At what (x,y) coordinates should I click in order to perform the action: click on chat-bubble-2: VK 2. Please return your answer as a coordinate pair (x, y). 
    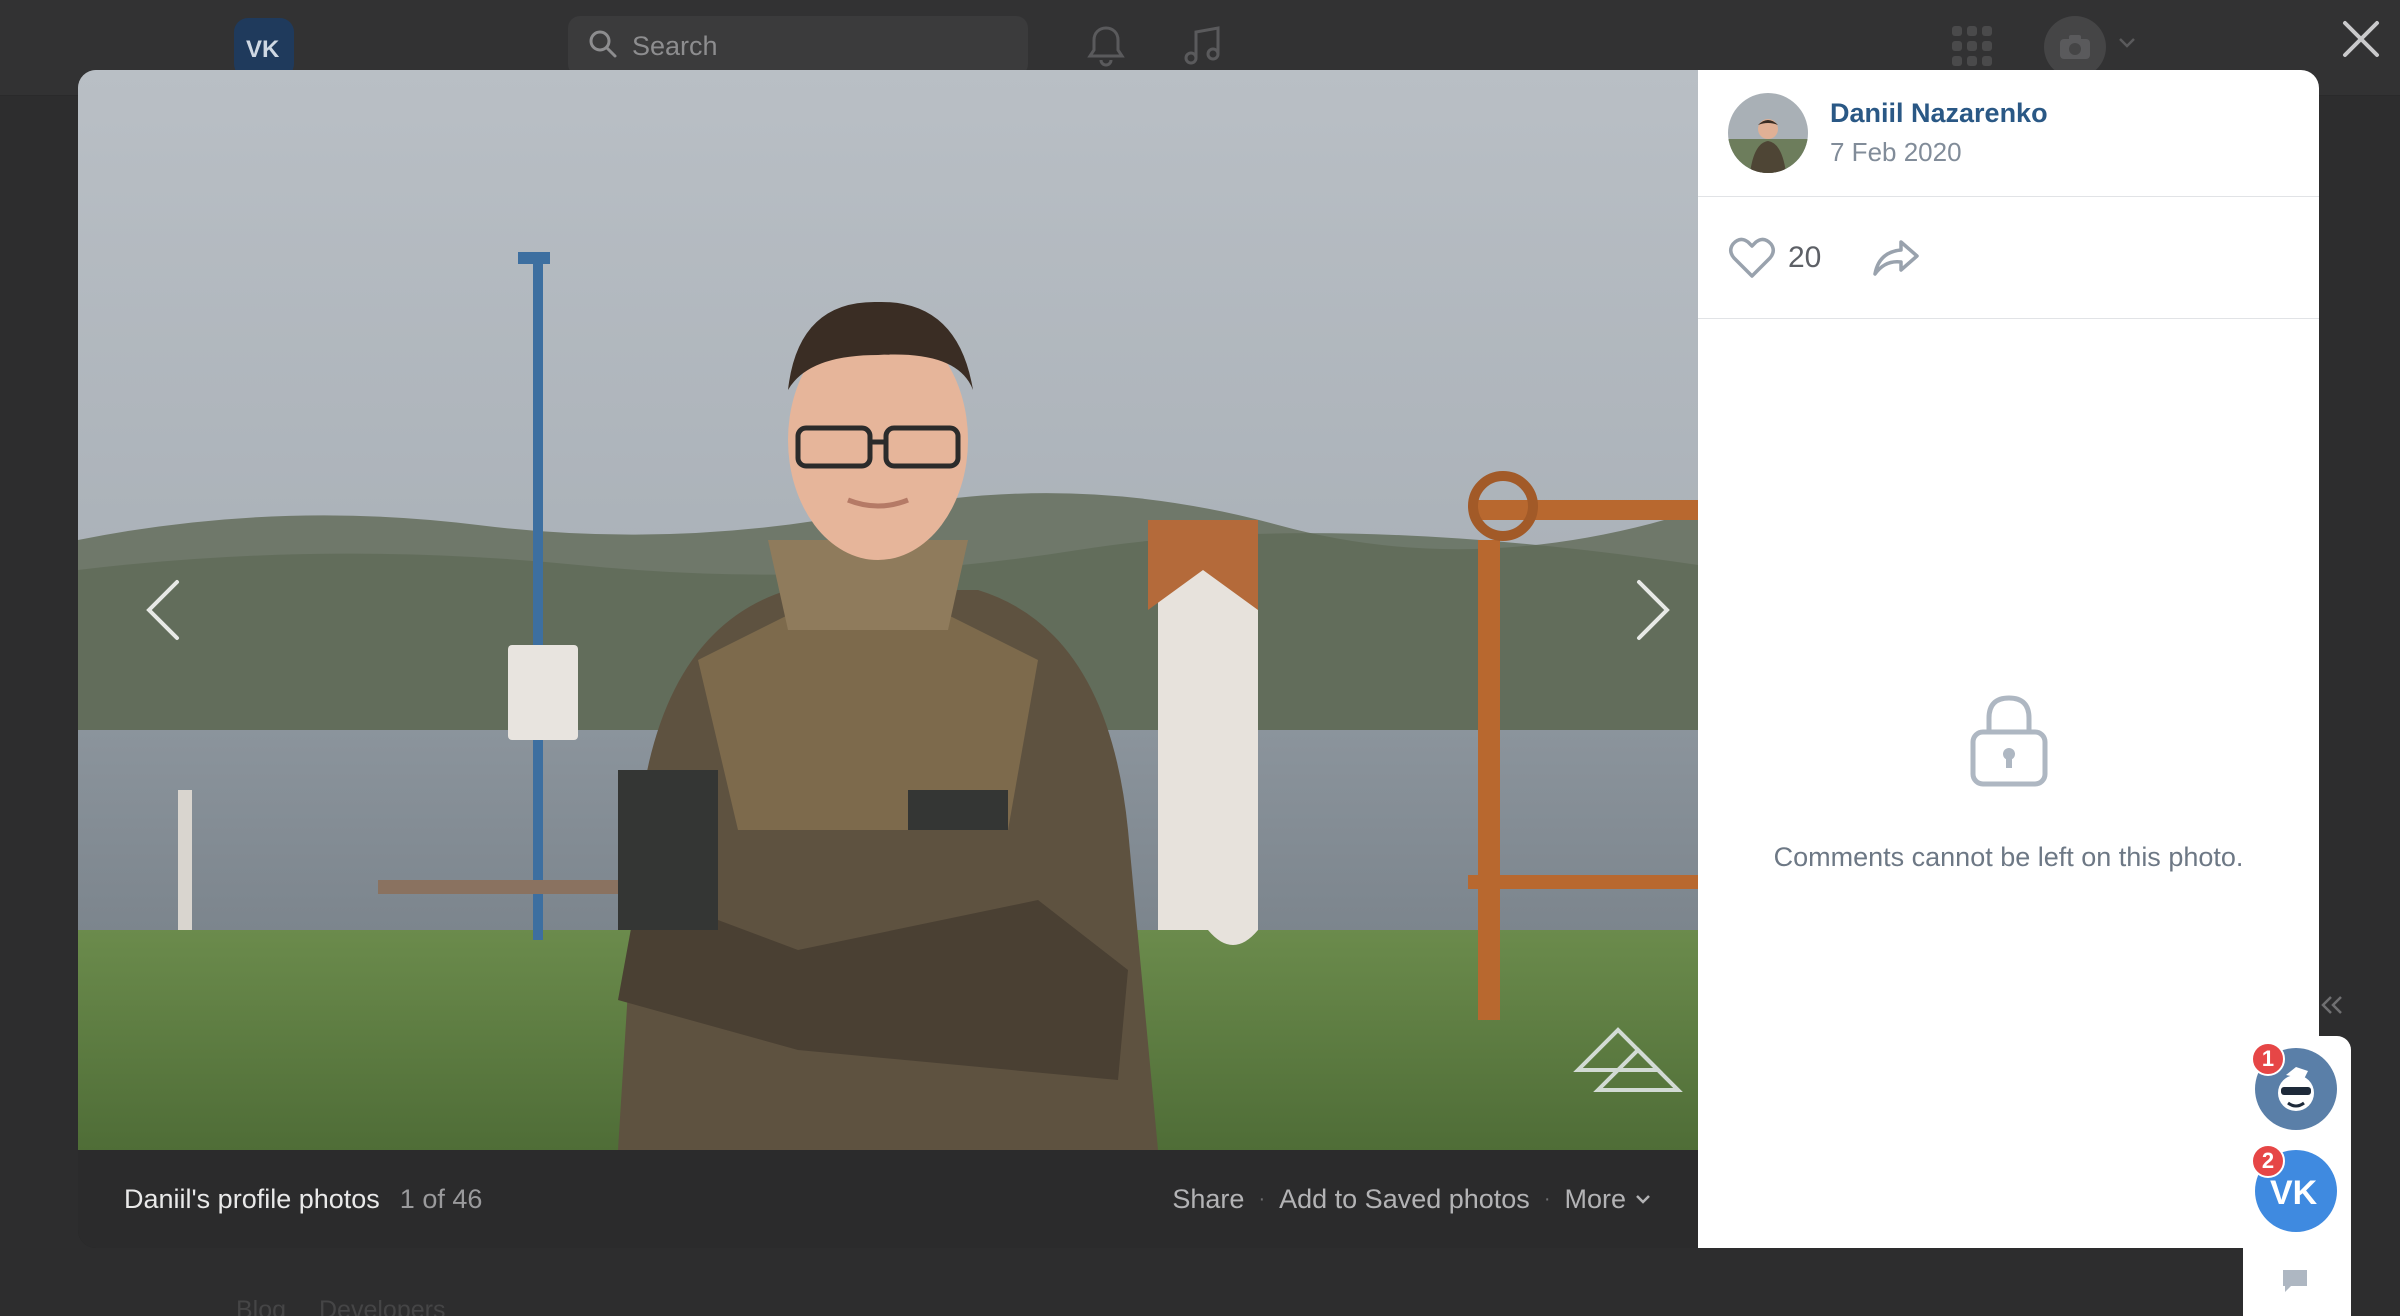
    Looking at the image, I should click on (2294, 1188).